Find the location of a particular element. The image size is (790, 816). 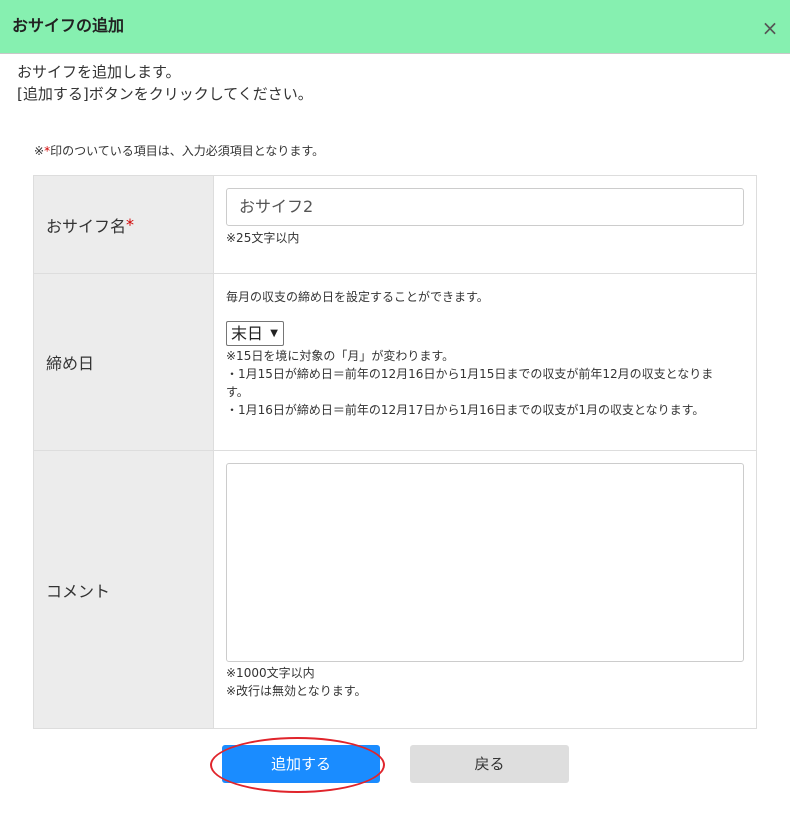

comment-hint: ※改行は無効となります。 is located at coordinates (296, 691).